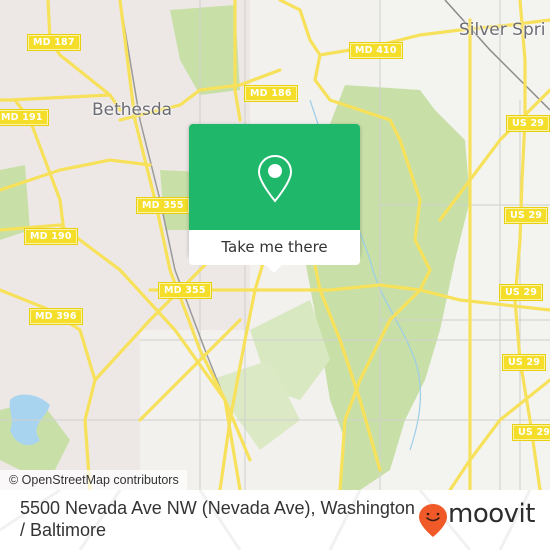 The image size is (550, 550). What do you see at coordinates (524, 362) in the screenshot?
I see `route-shield-us29-4: US 29` at bounding box center [524, 362].